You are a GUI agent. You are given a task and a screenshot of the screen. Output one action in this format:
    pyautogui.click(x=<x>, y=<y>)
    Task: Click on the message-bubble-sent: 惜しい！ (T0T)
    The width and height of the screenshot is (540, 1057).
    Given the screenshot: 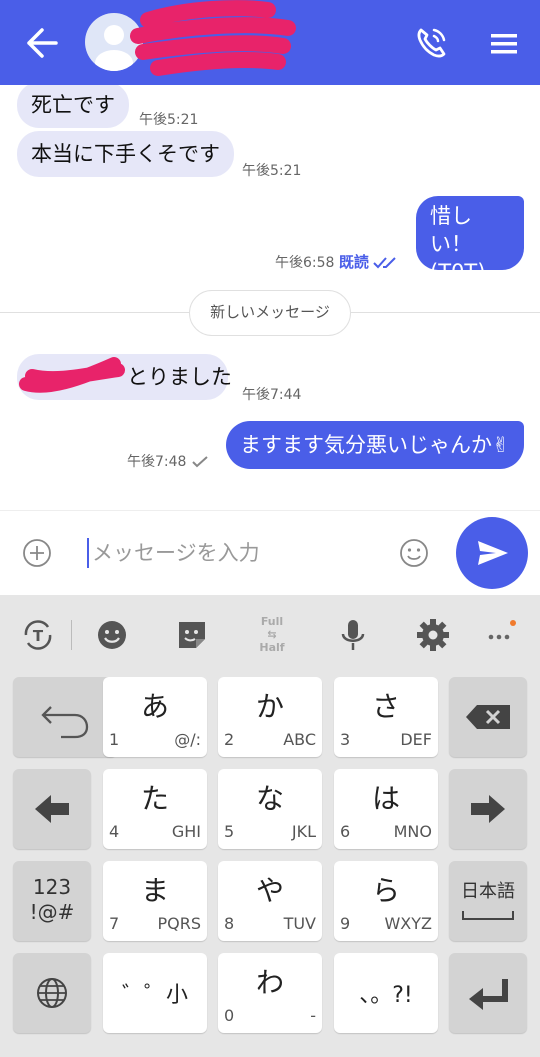 What is the action you would take?
    pyautogui.click(x=470, y=240)
    